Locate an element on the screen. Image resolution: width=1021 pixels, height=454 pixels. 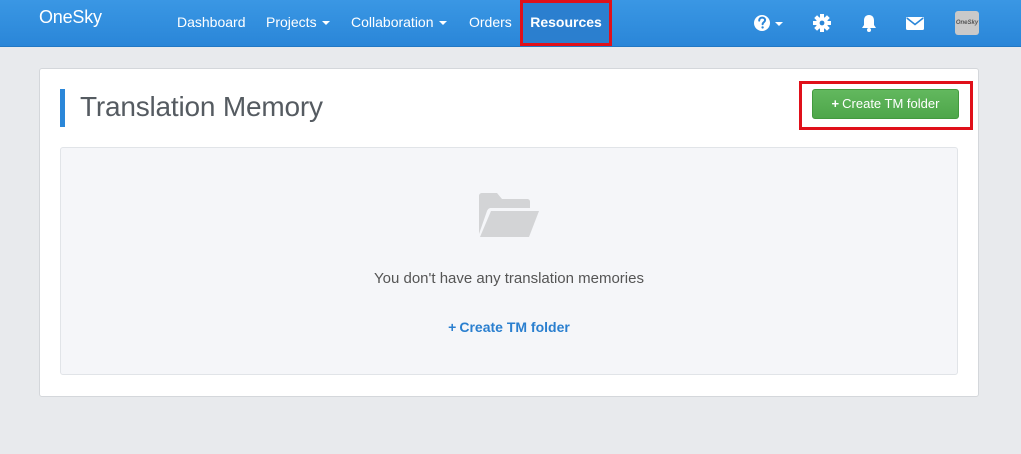
mail-icon is located at coordinates (915, 23).